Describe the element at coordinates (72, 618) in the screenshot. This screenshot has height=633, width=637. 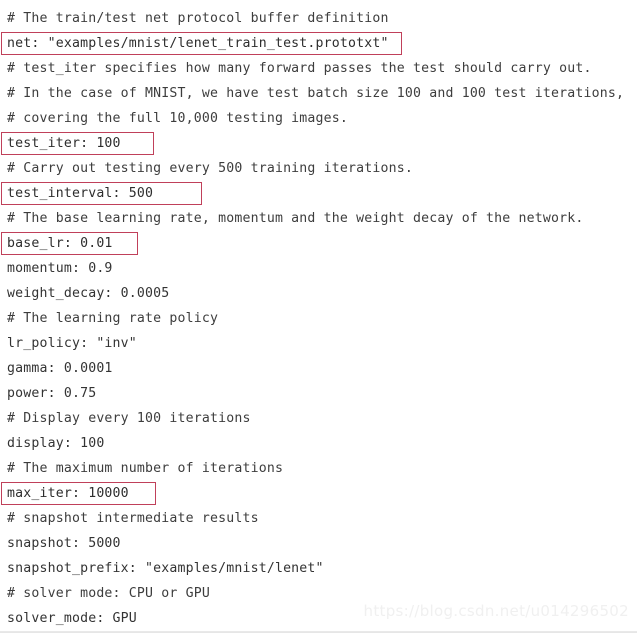
I see `code-line-text: solver_mode: GPU` at that location.